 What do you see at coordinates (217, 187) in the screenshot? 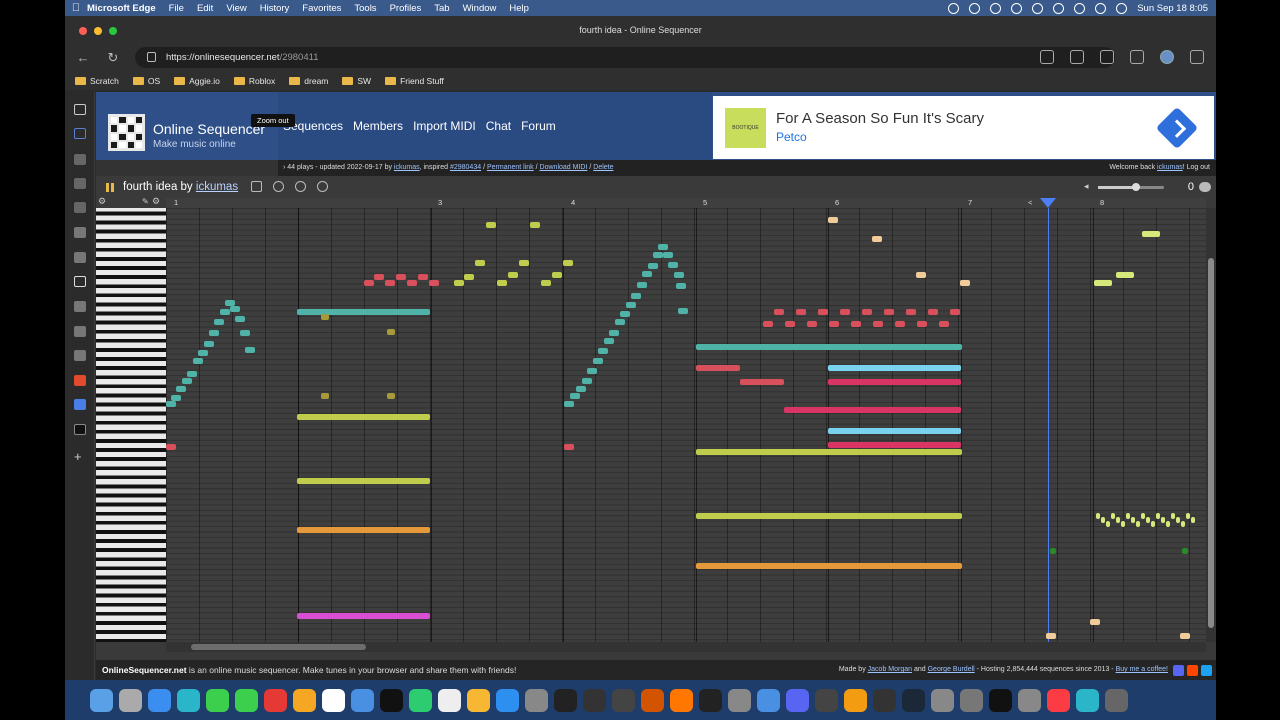
I see `sequence-author-link: ickumas` at bounding box center [217, 187].